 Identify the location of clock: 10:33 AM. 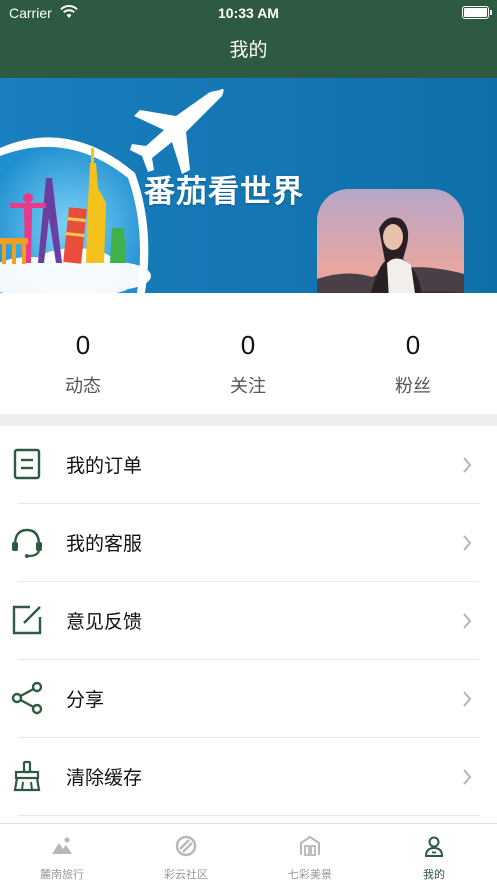
(248, 13).